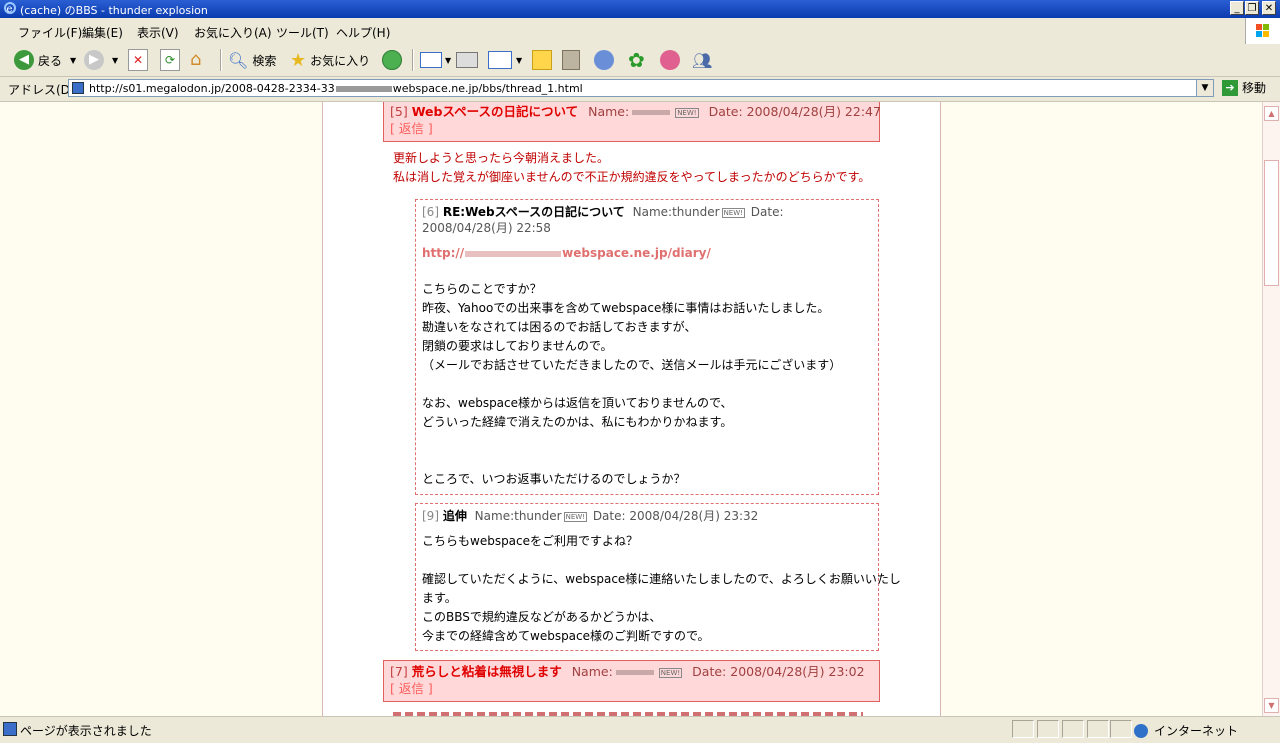  Describe the element at coordinates (636, 60) in the screenshot. I see `icq-button: ✿` at that location.